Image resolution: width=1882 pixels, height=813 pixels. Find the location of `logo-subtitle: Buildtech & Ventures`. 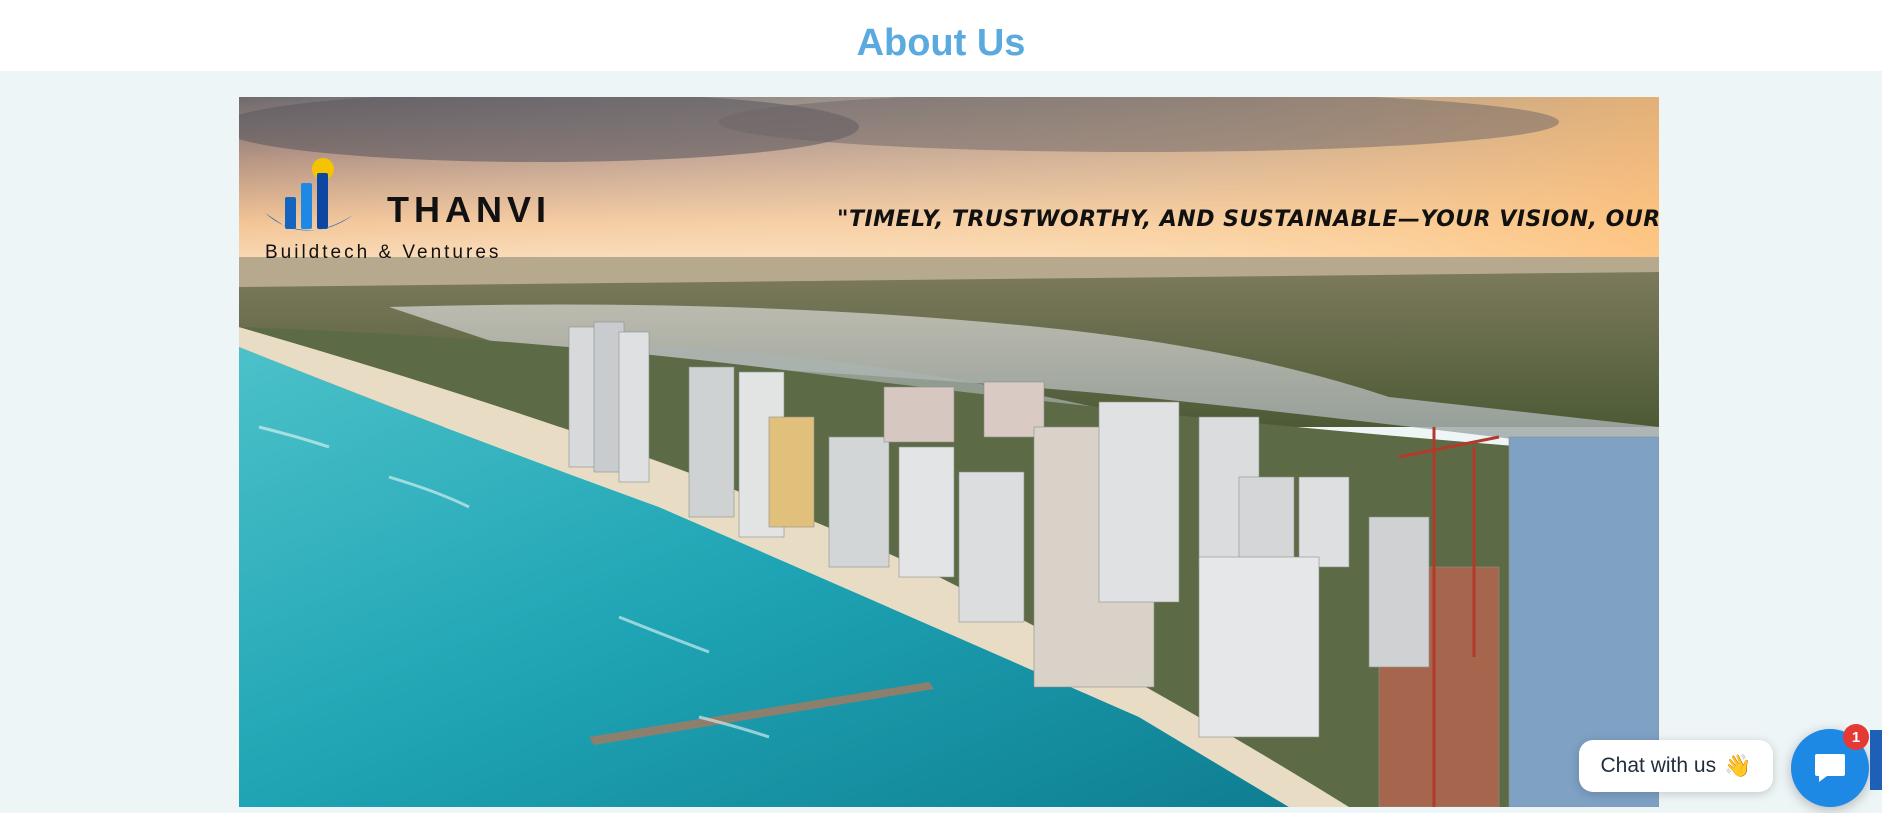

logo-subtitle: Buildtech & Ventures is located at coordinates (383, 252).